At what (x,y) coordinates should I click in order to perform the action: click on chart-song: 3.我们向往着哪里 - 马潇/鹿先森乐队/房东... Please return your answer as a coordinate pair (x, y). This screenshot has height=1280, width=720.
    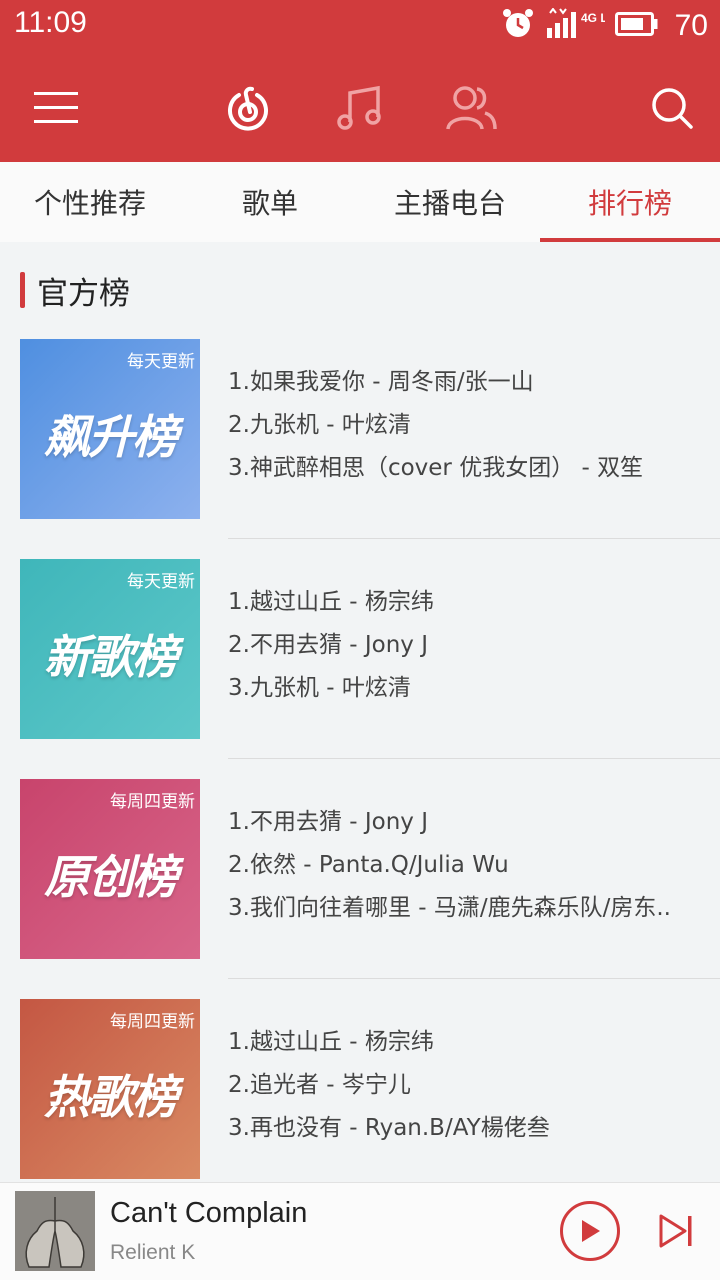
    Looking at the image, I should click on (449, 908).